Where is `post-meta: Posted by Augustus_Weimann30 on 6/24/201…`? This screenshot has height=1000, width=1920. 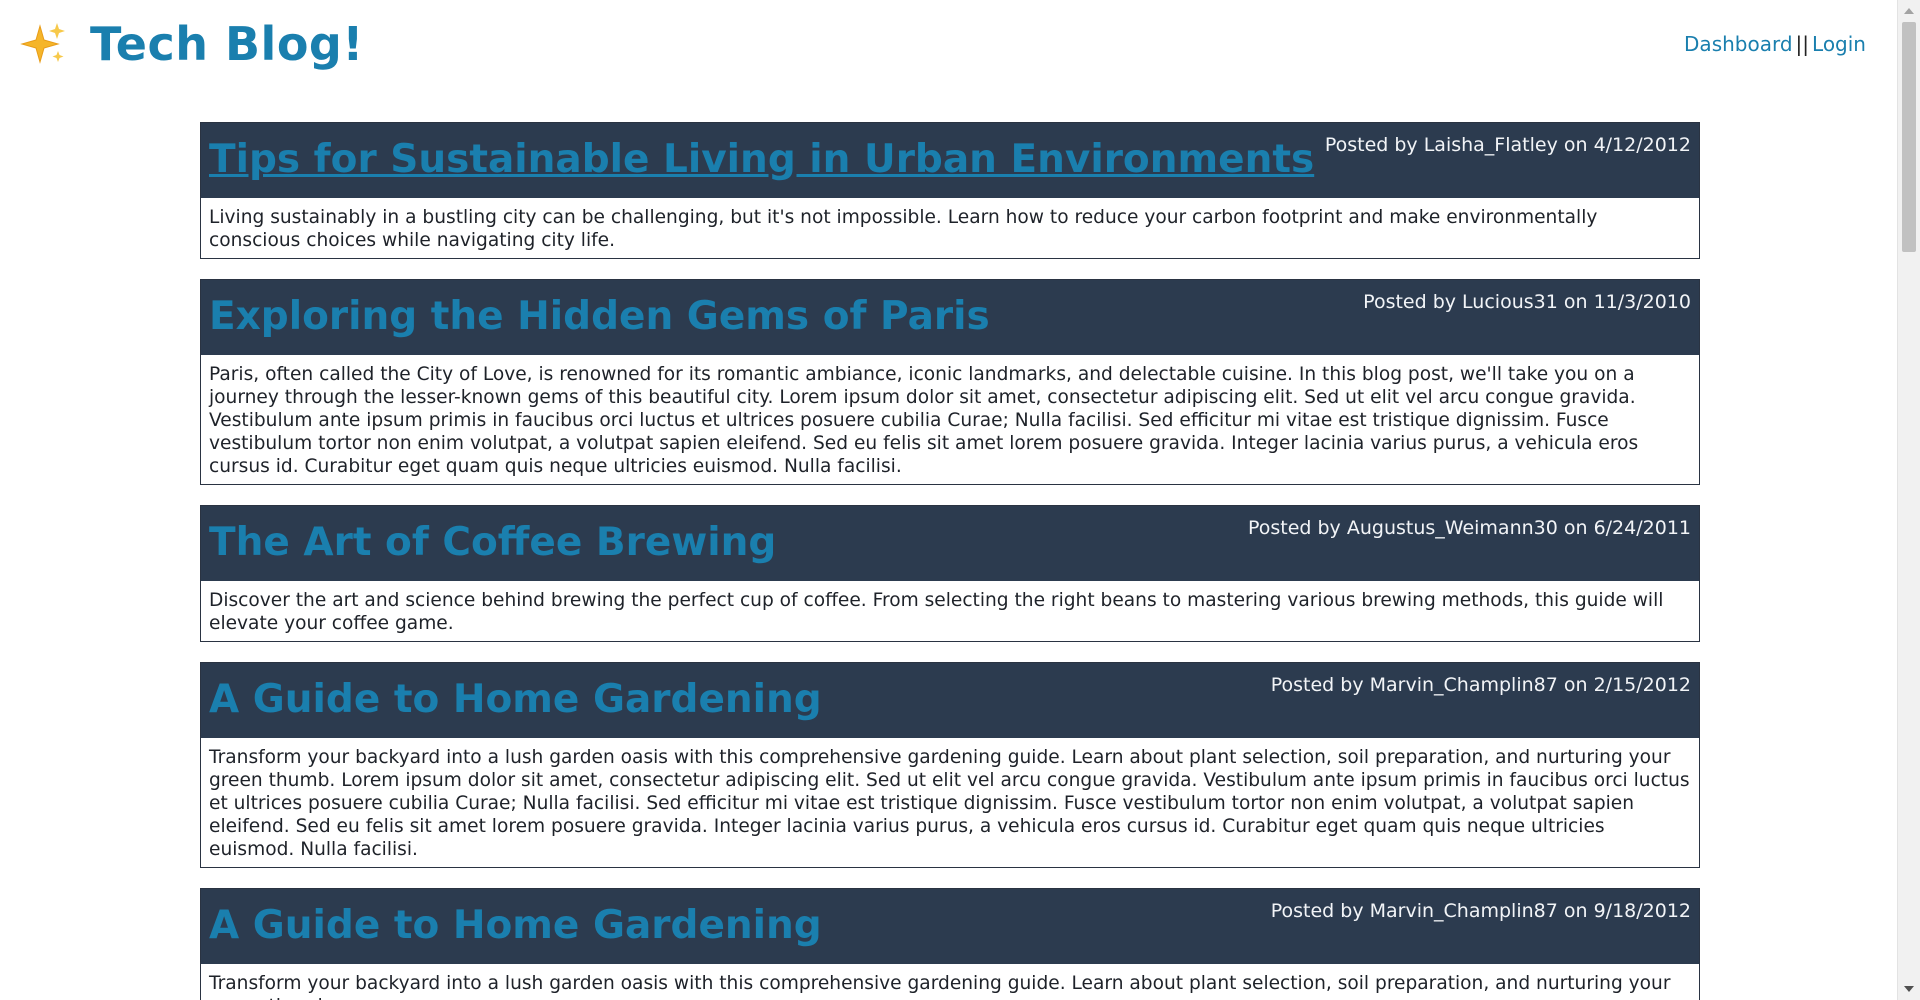
post-meta: Posted by Augustus_Weimann30 on 6/24/201… is located at coordinates (1469, 528).